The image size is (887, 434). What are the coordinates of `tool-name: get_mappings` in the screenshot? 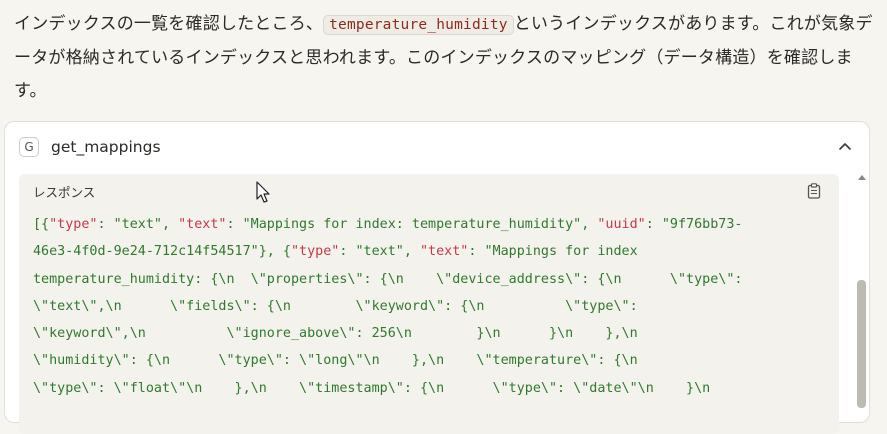 It's located at (106, 147).